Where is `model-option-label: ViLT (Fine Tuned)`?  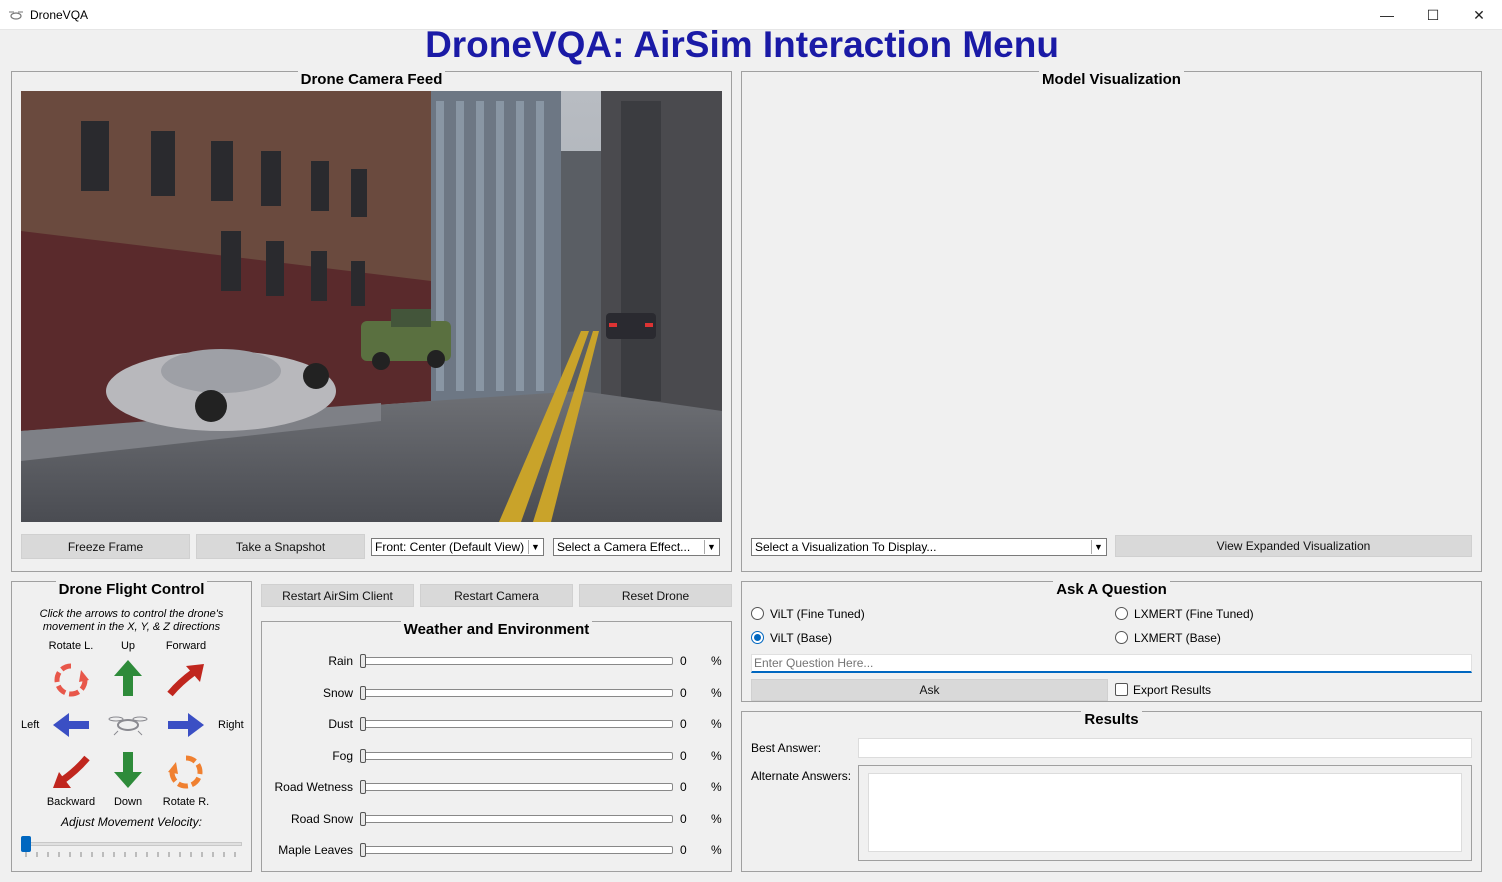
model-option-label: ViLT (Fine Tuned) is located at coordinates (817, 614).